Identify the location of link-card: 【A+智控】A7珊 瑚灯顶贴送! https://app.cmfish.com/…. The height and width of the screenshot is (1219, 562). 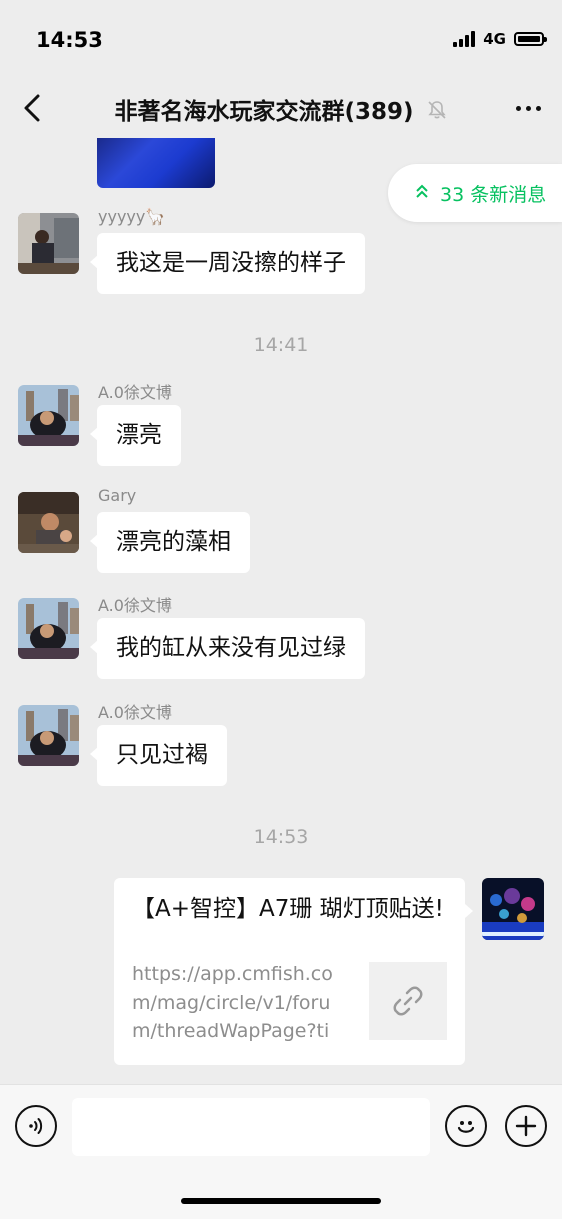
(293, 971).